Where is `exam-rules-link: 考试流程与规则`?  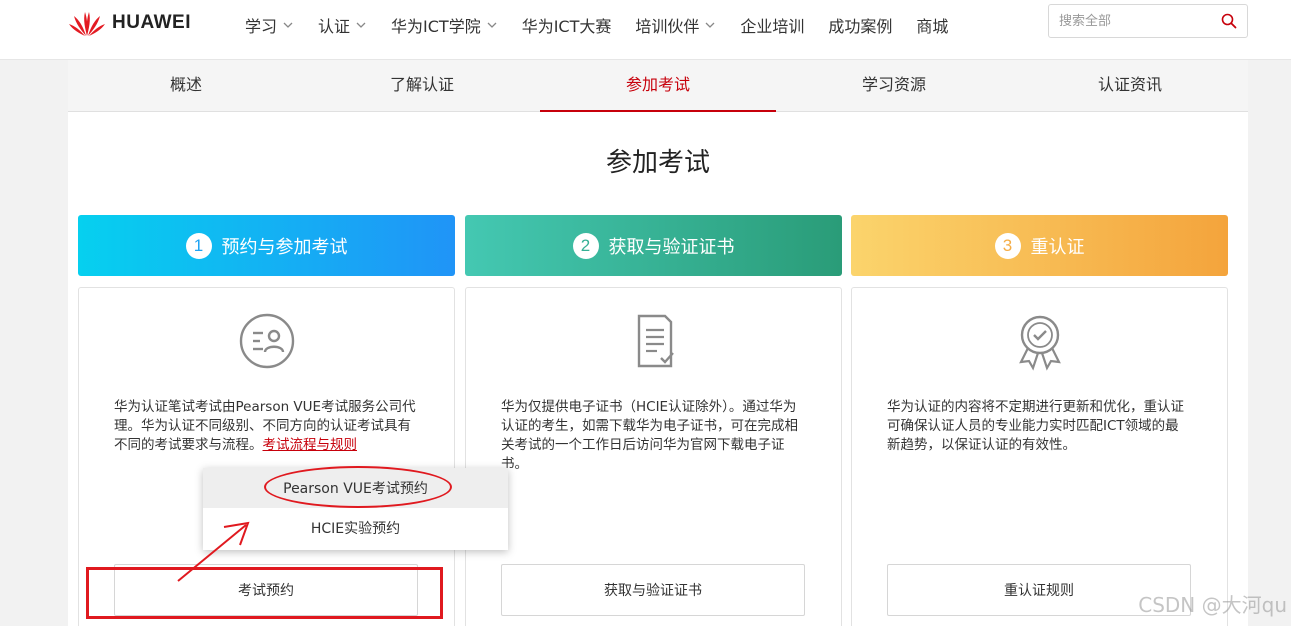
exam-rules-link: 考试流程与规则 is located at coordinates (310, 445).